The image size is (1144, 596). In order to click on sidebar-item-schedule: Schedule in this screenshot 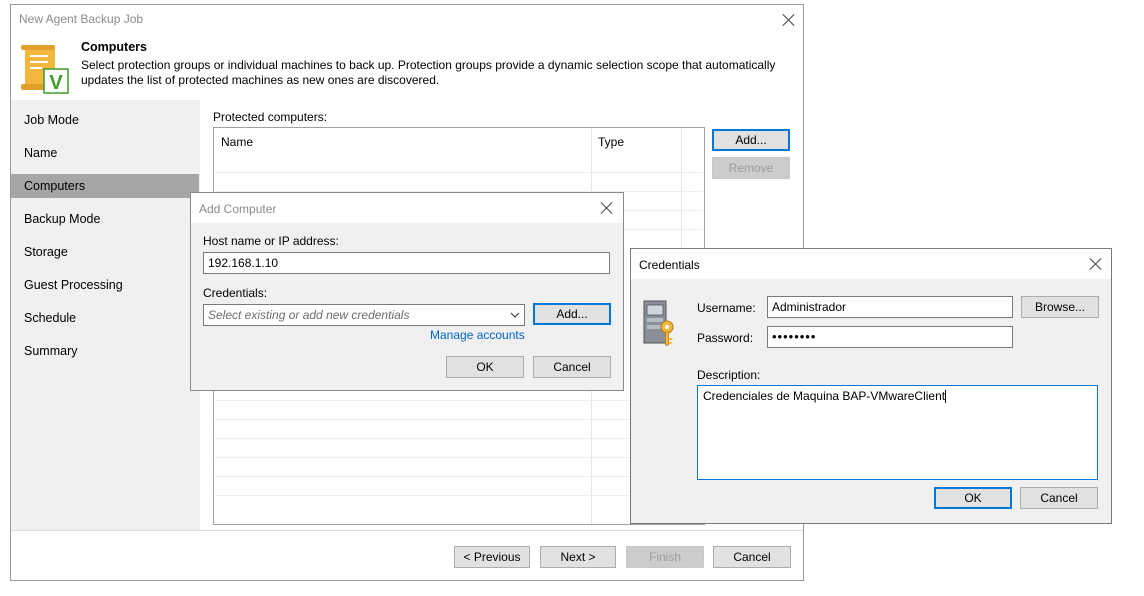, I will do `click(105, 318)`.